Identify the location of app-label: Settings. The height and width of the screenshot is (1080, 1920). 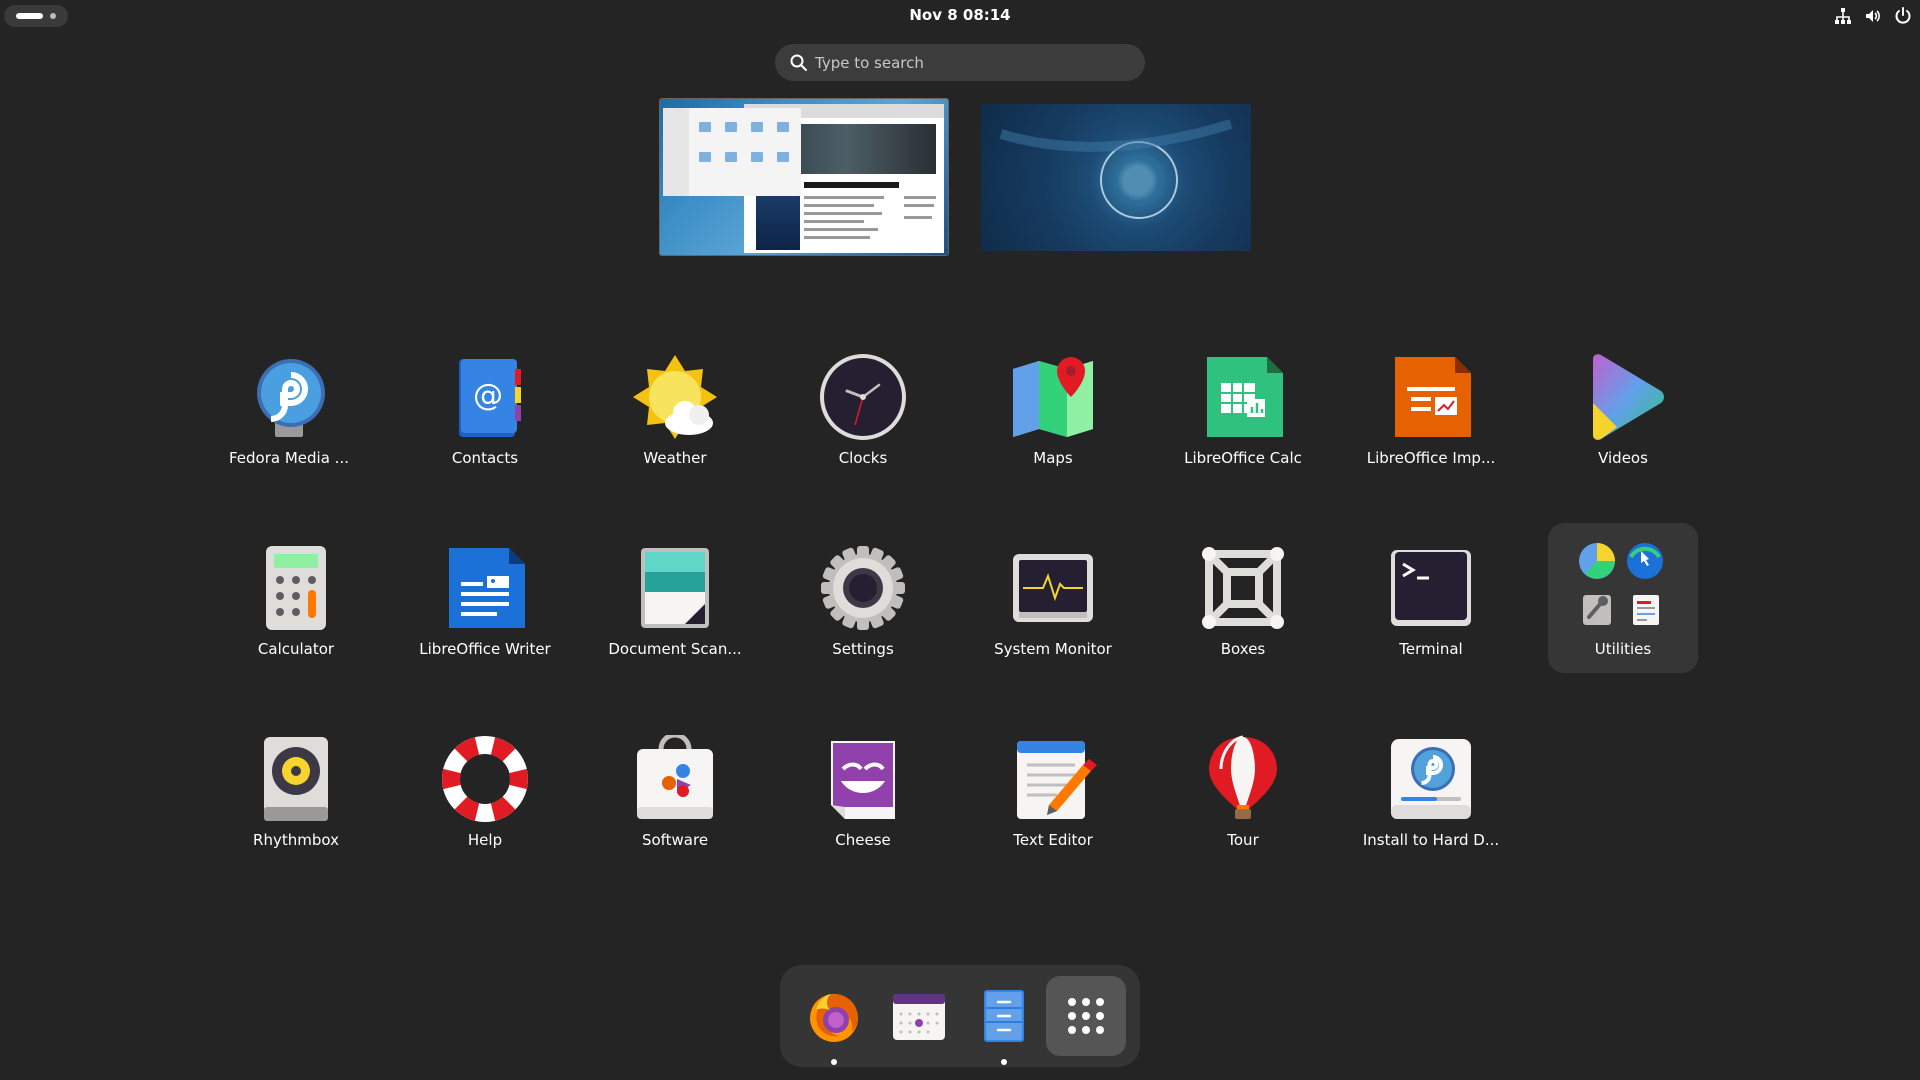
(863, 649).